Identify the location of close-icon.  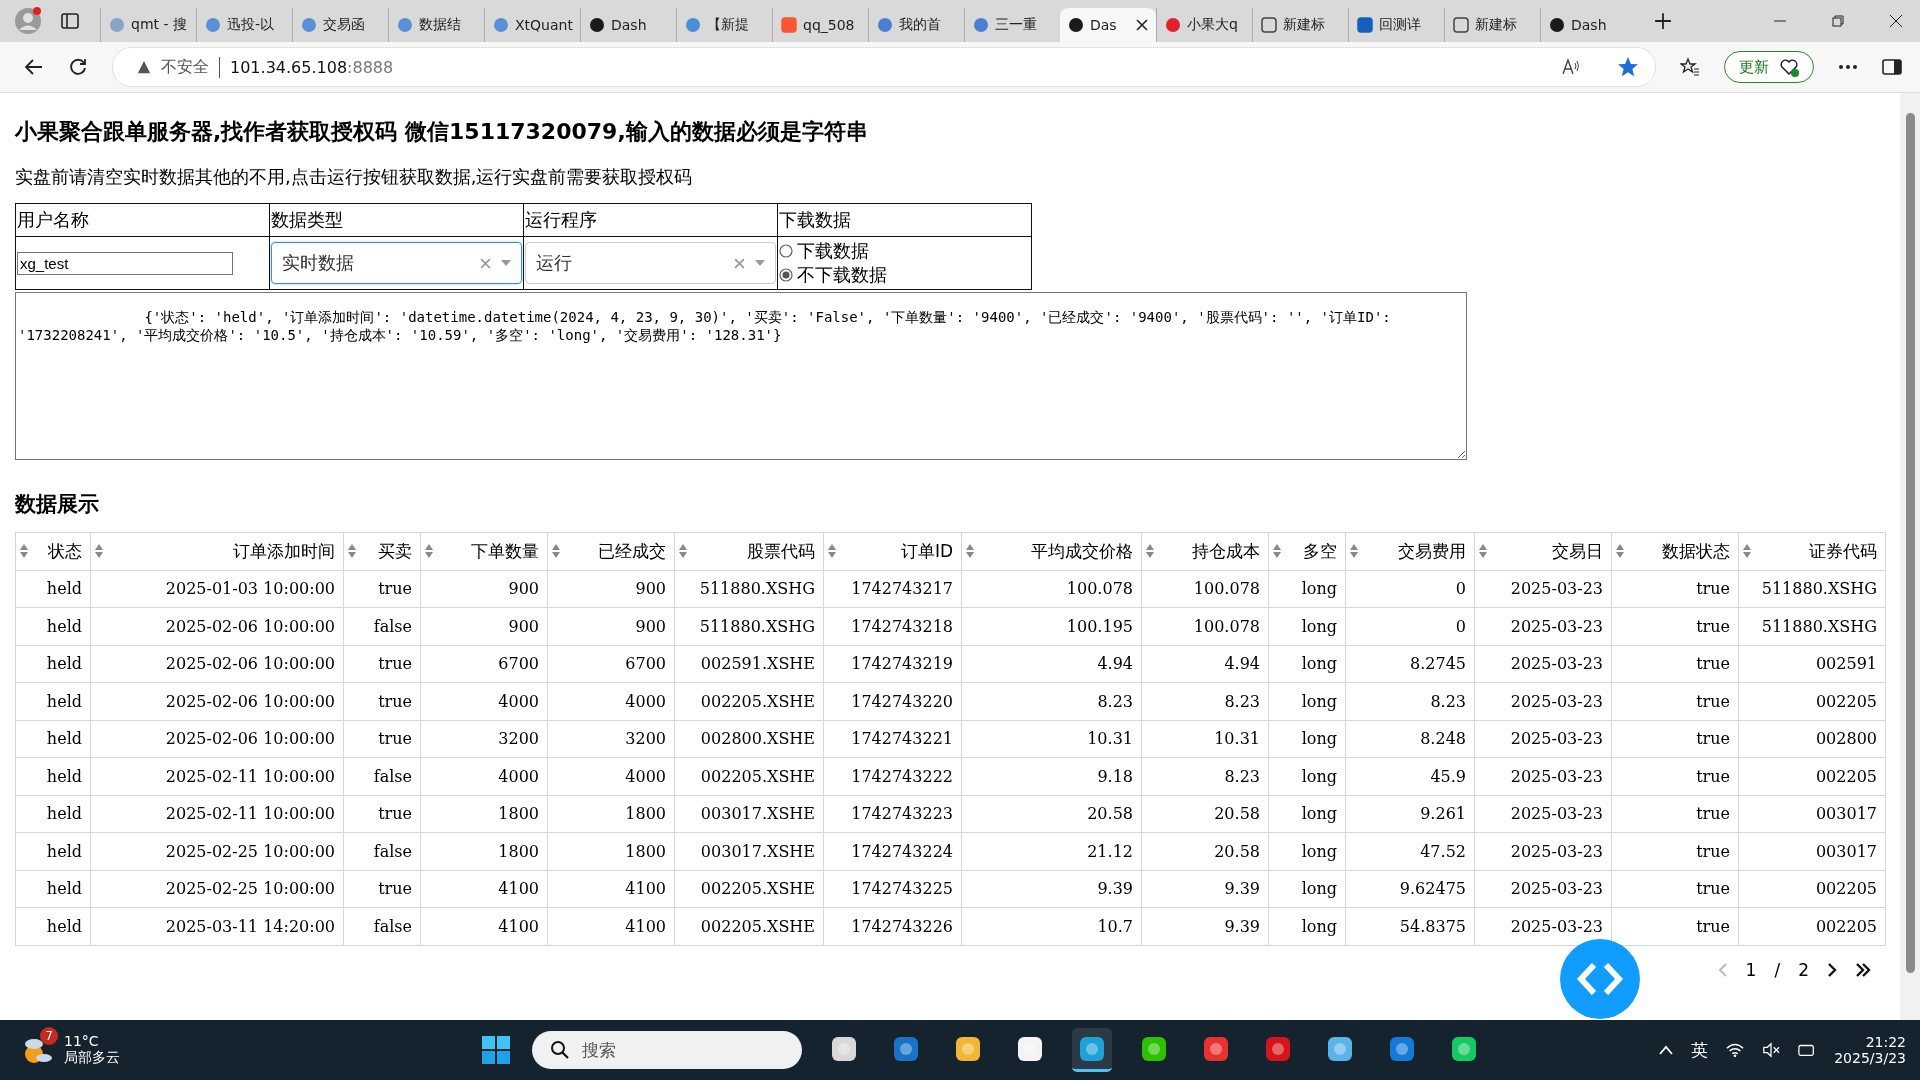
(1896, 21).